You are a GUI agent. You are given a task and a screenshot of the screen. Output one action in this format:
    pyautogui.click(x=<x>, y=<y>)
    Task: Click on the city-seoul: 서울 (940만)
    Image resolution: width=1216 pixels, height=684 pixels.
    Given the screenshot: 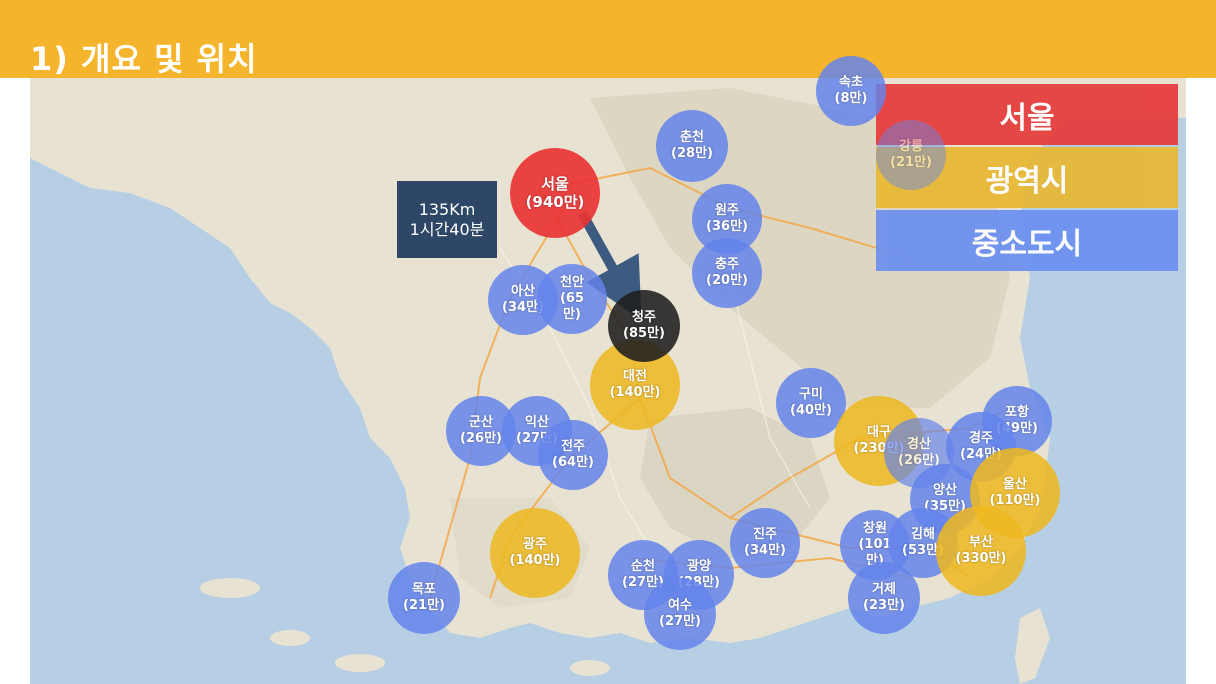 What is the action you would take?
    pyautogui.click(x=555, y=193)
    